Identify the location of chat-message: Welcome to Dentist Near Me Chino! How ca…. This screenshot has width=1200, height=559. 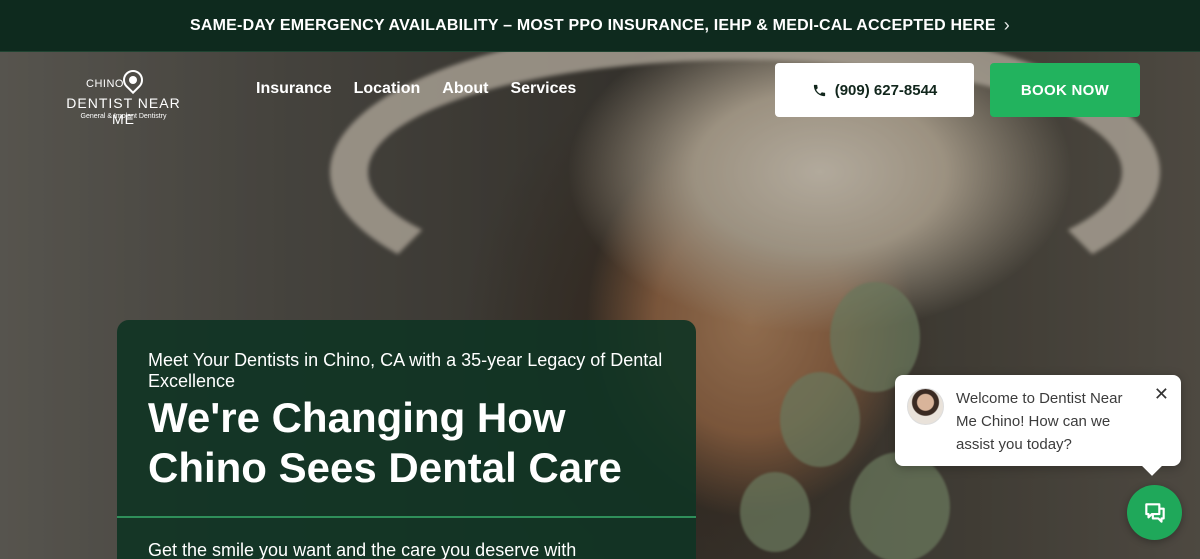
(1039, 421).